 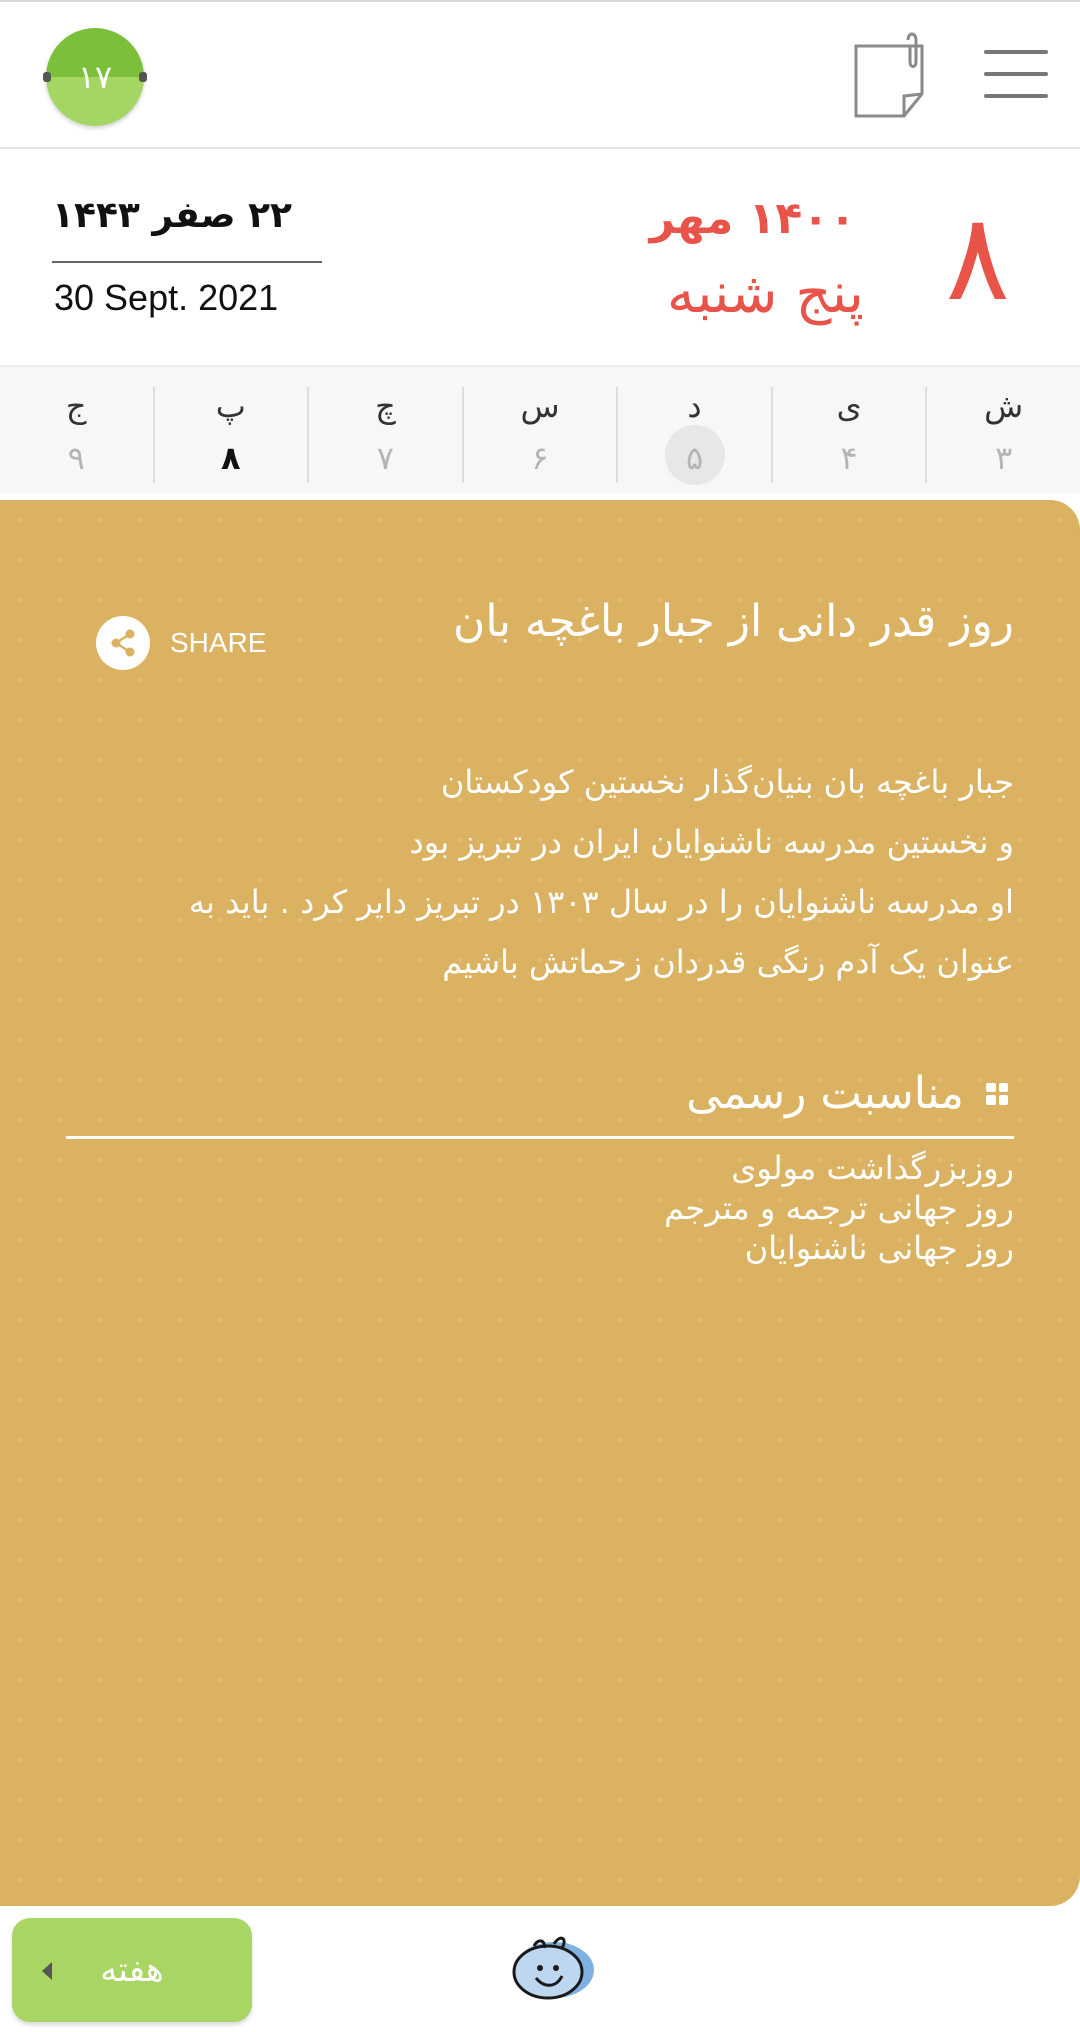 I want to click on week-day-sat: ش ۳, so click(x=1002, y=435).